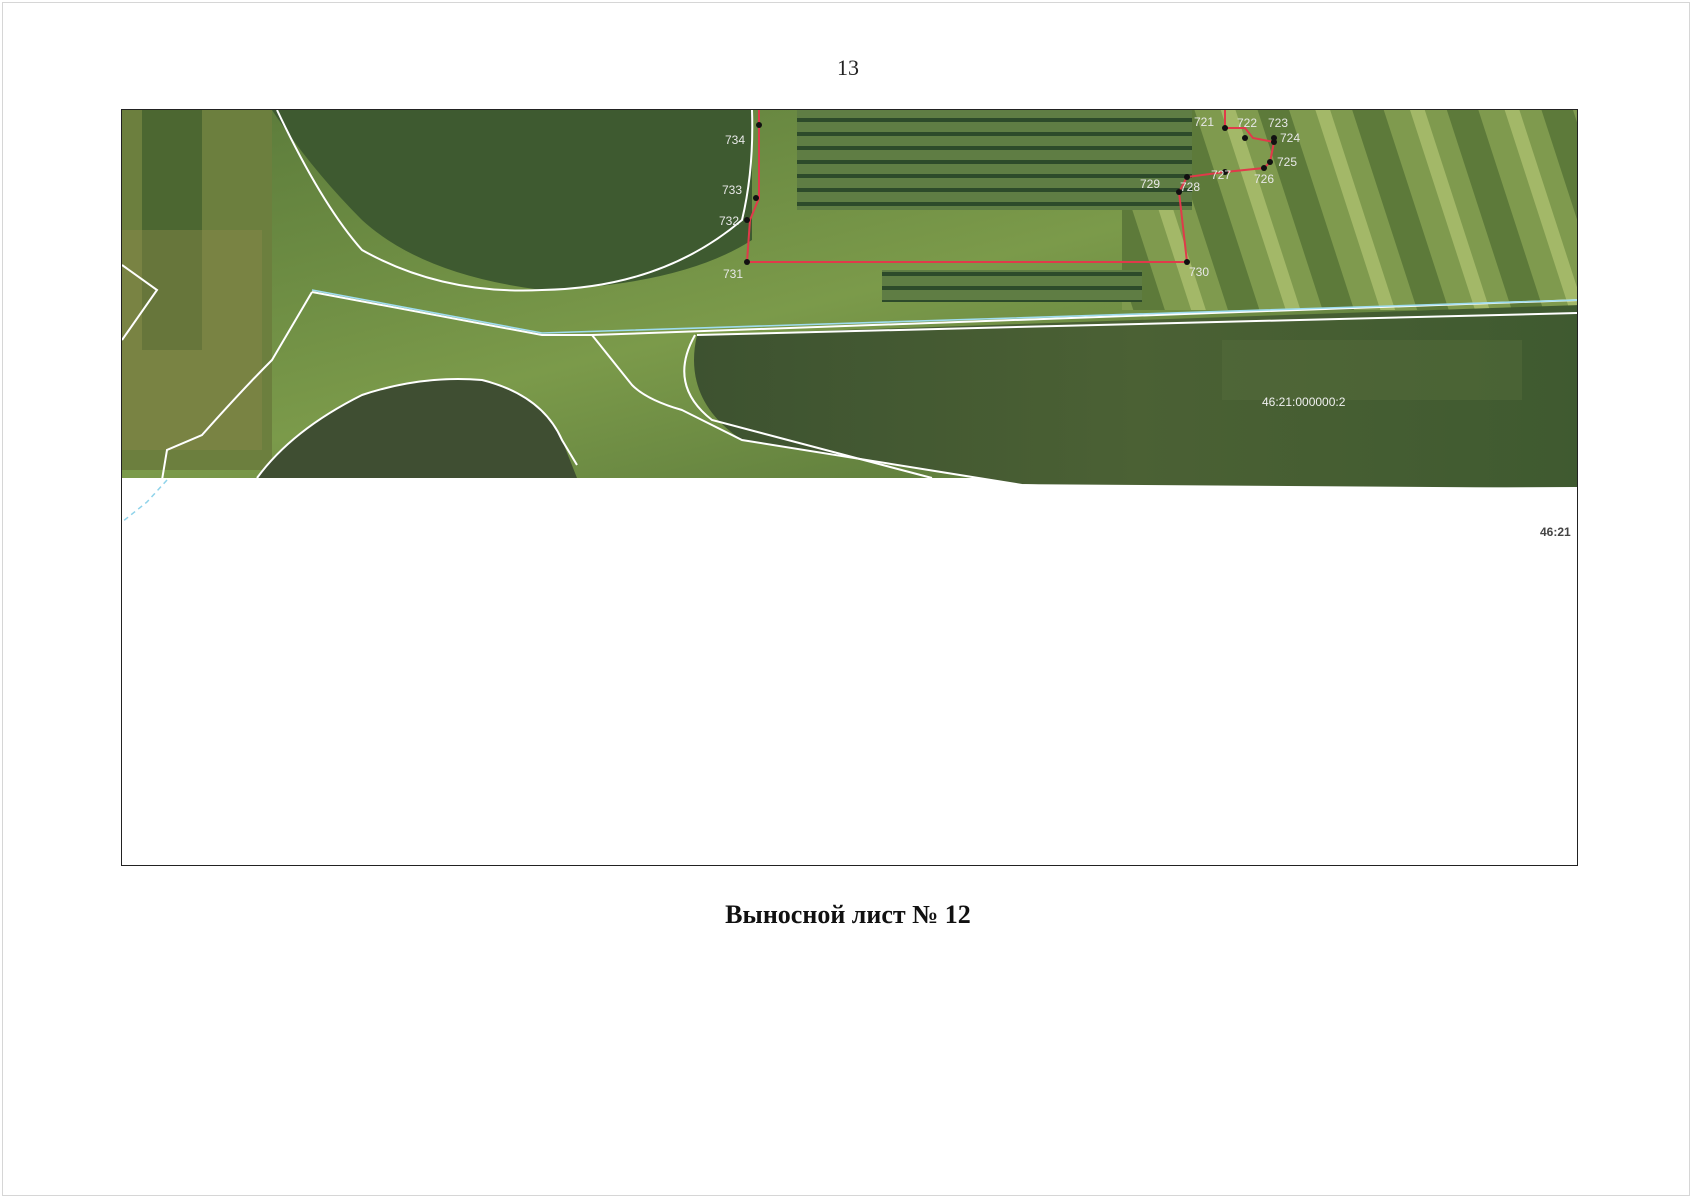 The image size is (1696, 1200). I want to click on point-label-725: 725, so click(1287, 162).